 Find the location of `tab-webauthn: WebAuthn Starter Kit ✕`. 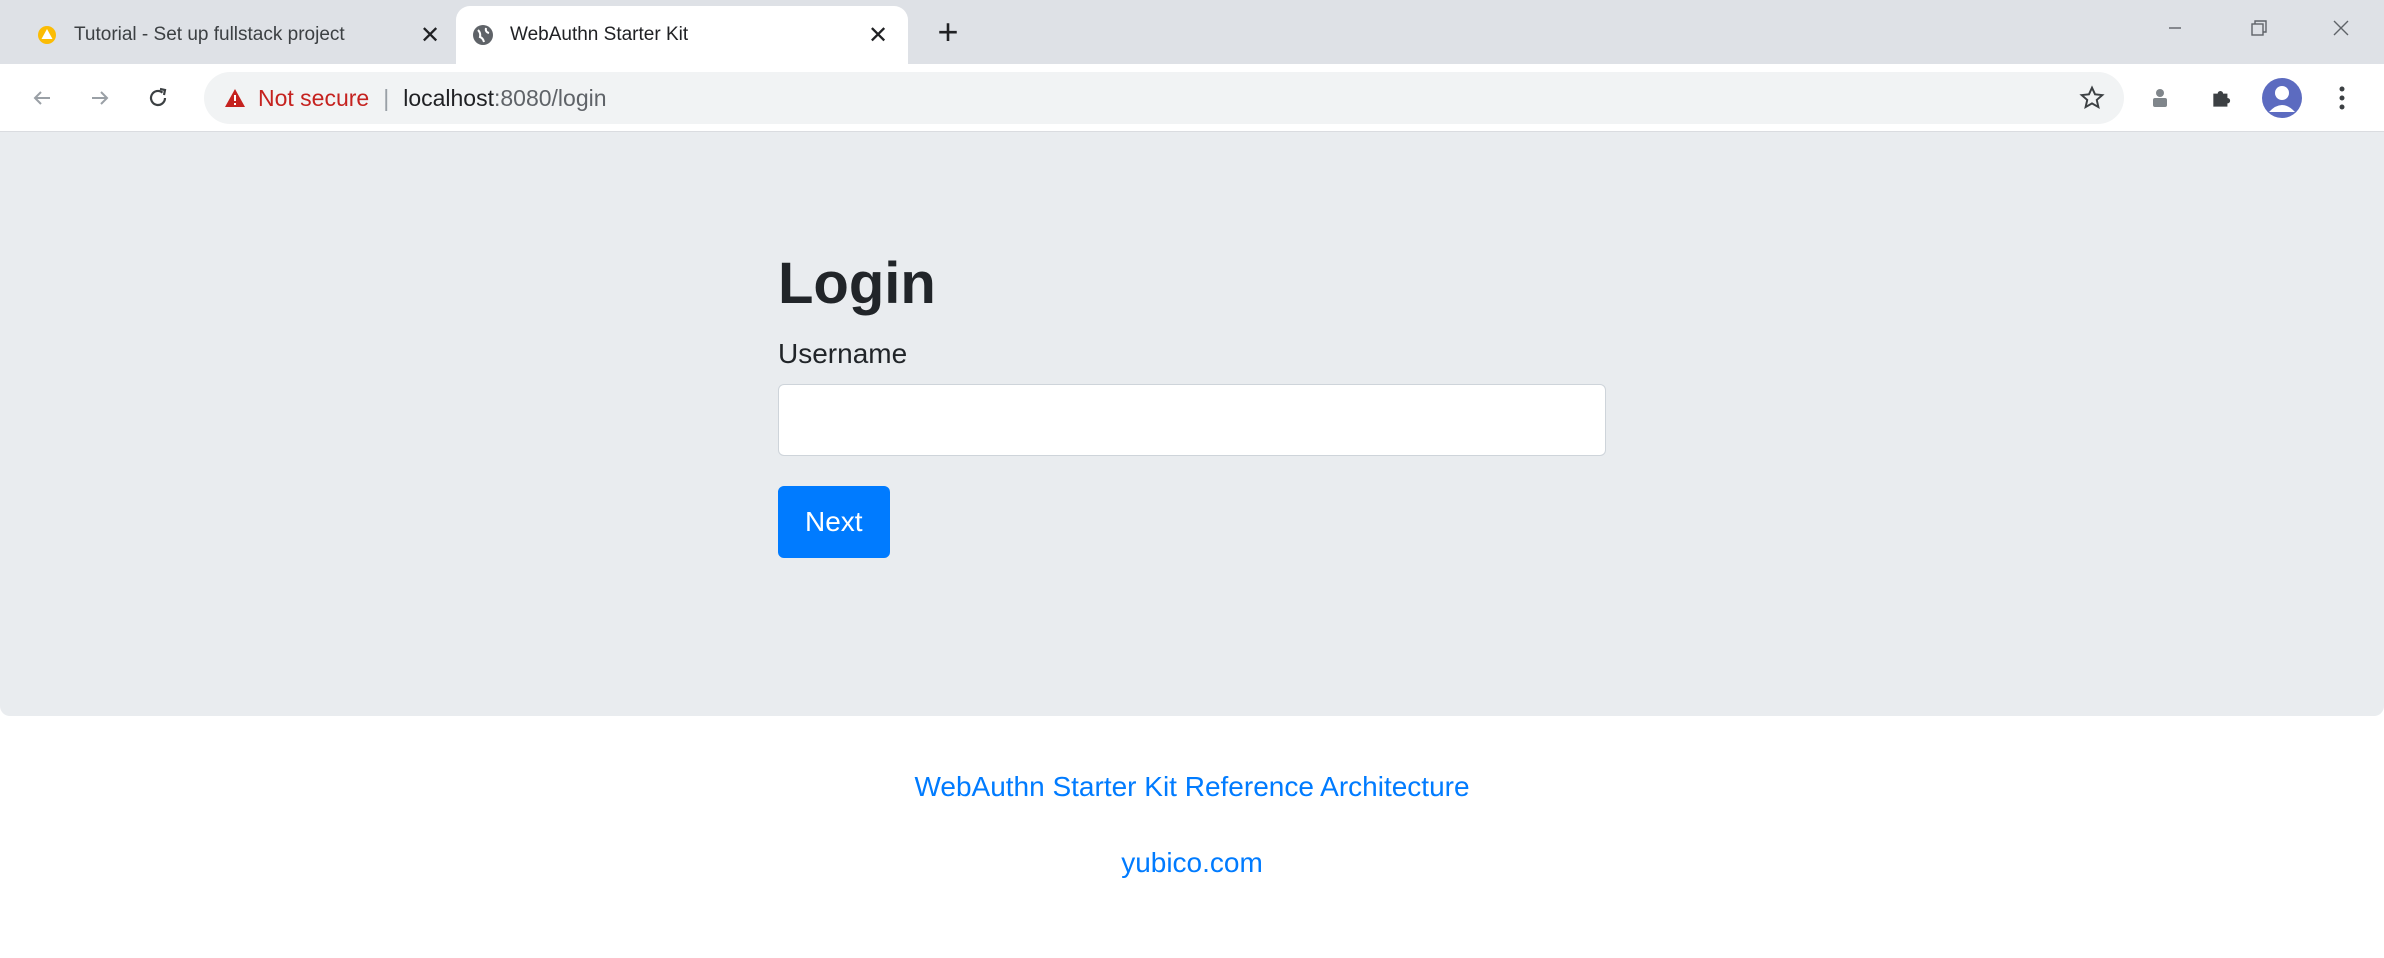

tab-webauthn: WebAuthn Starter Kit ✕ is located at coordinates (682, 35).